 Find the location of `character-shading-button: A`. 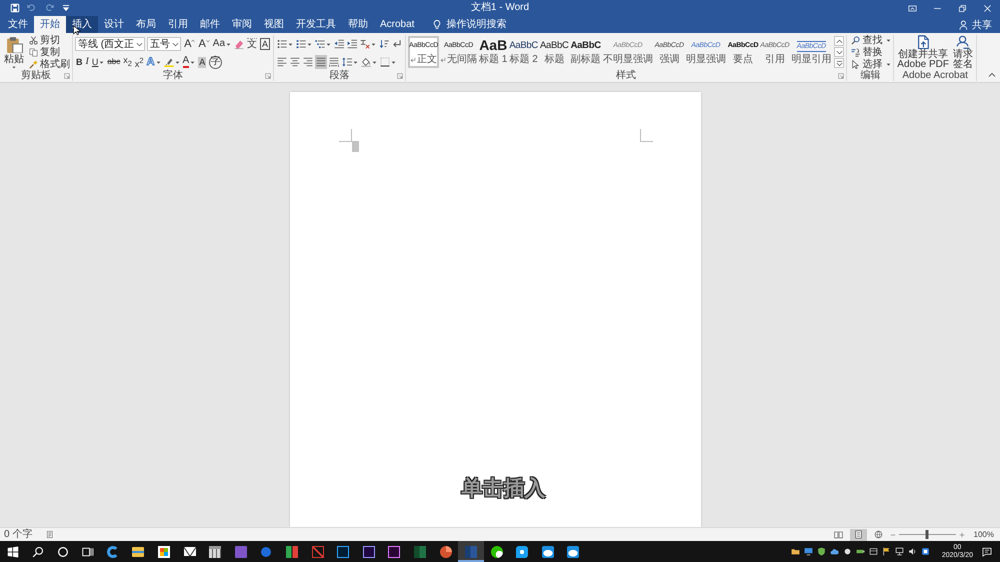

character-shading-button: A is located at coordinates (202, 62).